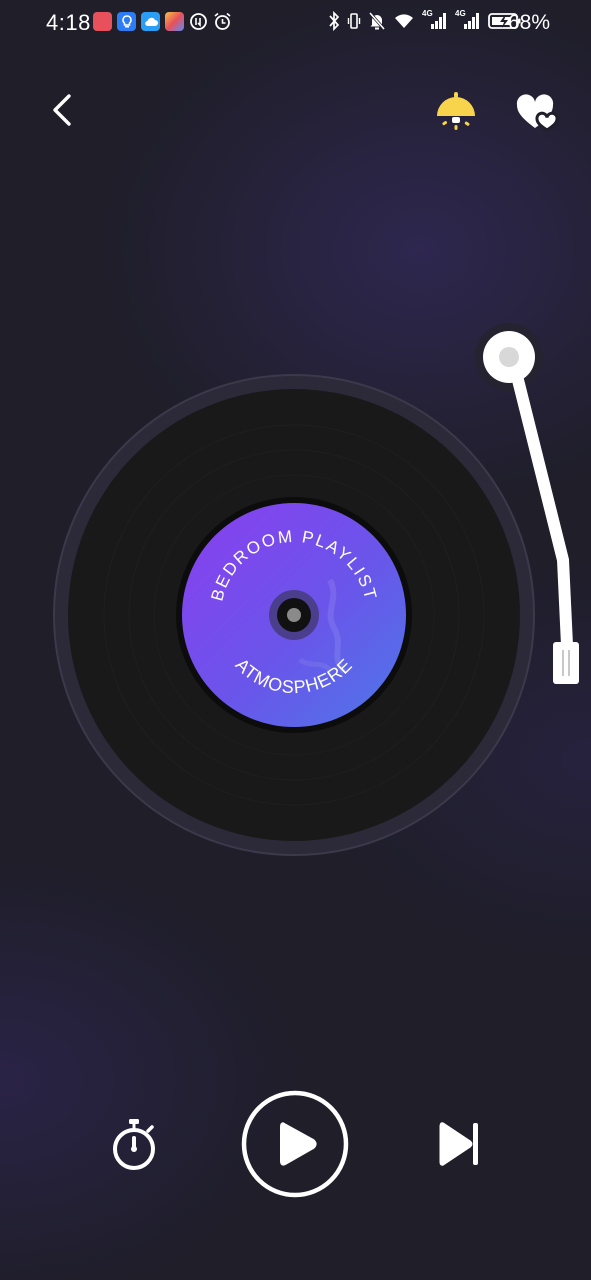  I want to click on lamp-icon, so click(456, 111).